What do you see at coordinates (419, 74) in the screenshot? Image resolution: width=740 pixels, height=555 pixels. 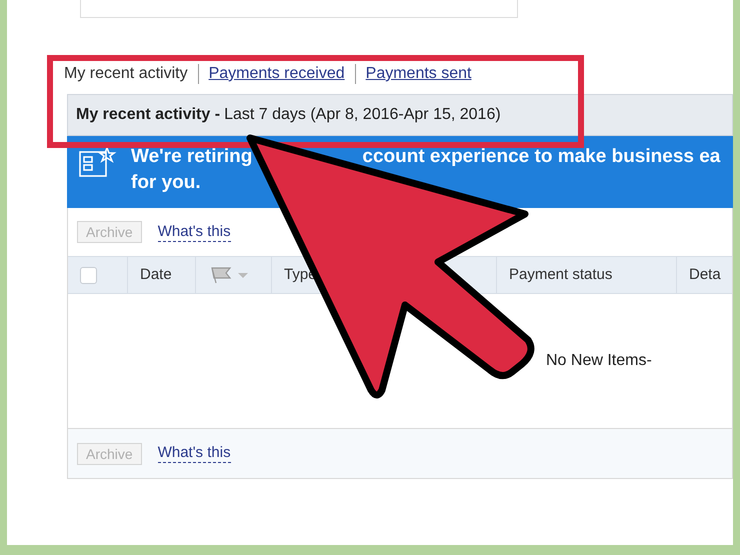 I see `activity-tab: Payments sent` at bounding box center [419, 74].